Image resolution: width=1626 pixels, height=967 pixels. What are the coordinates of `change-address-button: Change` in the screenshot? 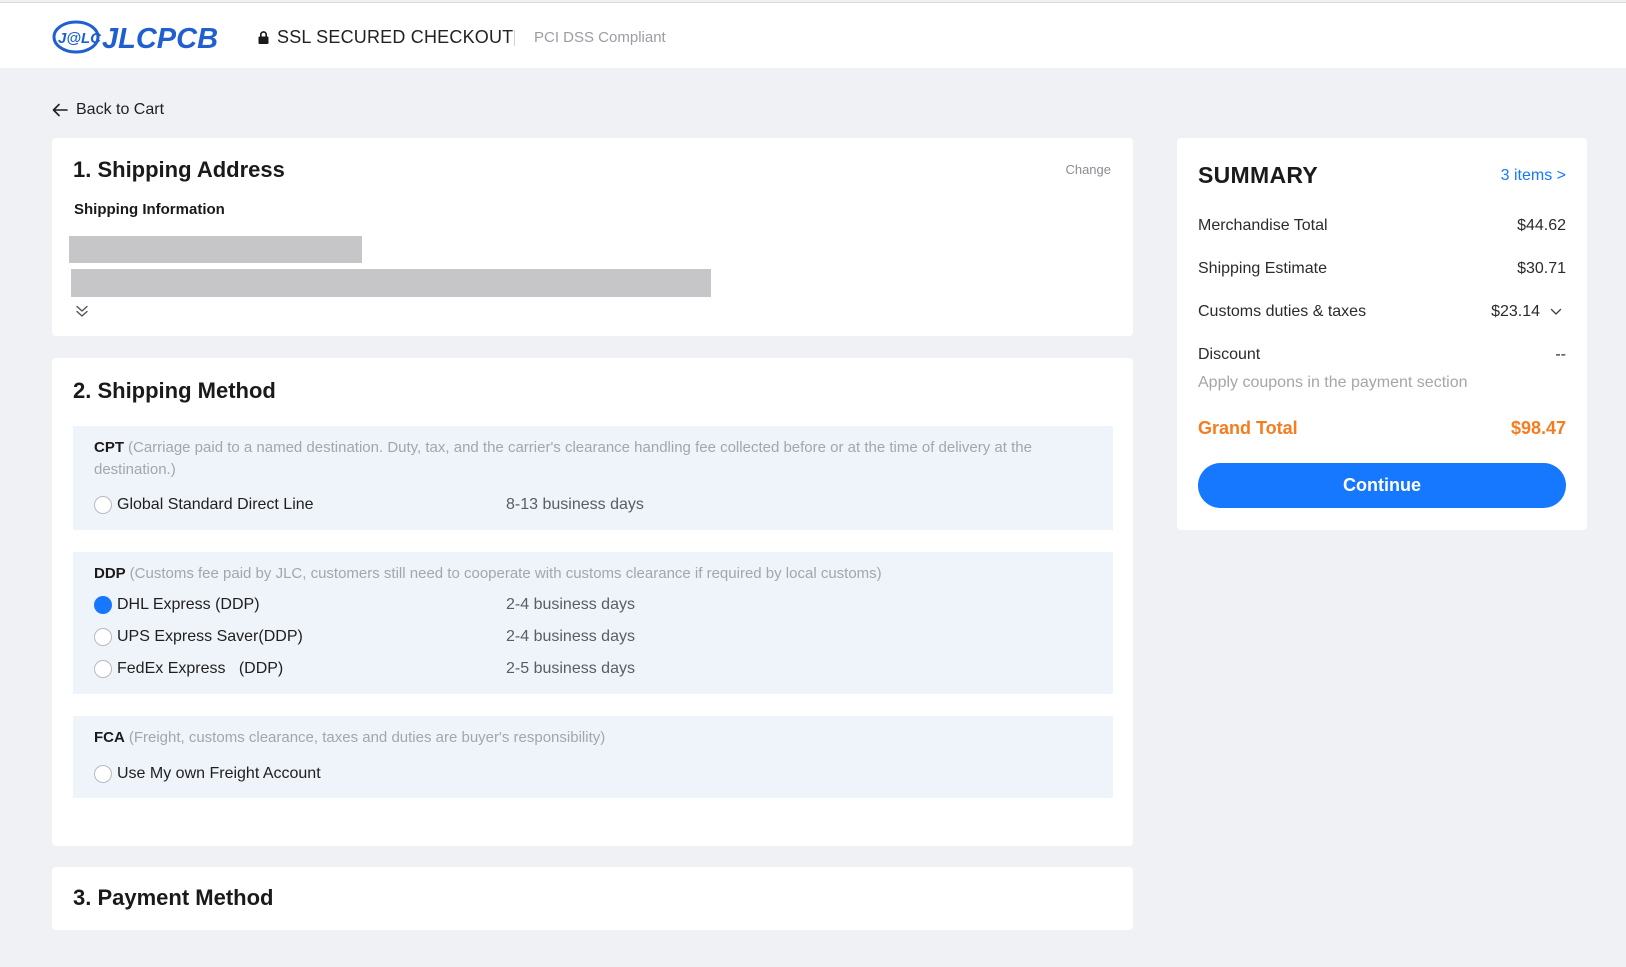 It's located at (1088, 169).